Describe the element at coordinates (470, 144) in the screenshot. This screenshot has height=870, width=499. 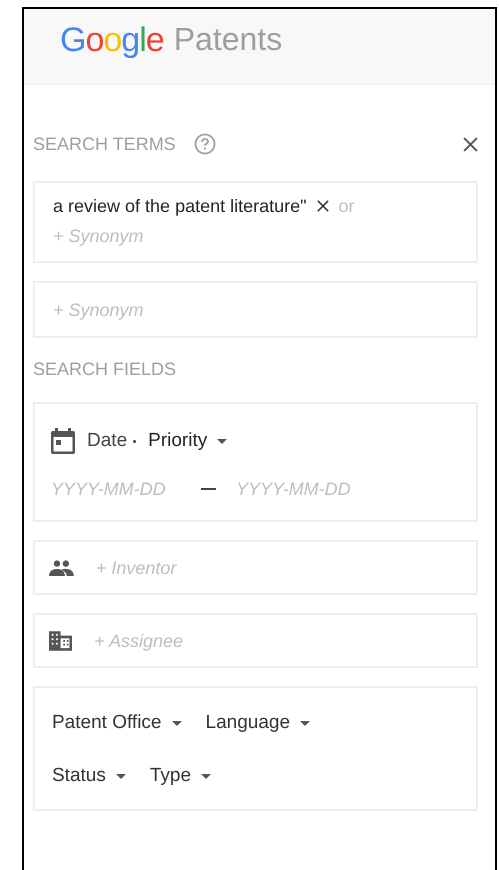
I see `close-icon` at that location.